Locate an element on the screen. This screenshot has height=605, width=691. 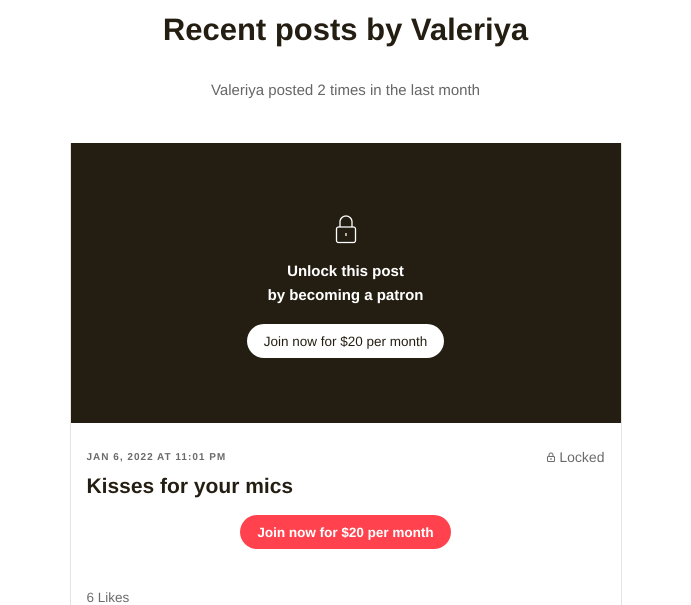
padlock-icon is located at coordinates (345, 229).